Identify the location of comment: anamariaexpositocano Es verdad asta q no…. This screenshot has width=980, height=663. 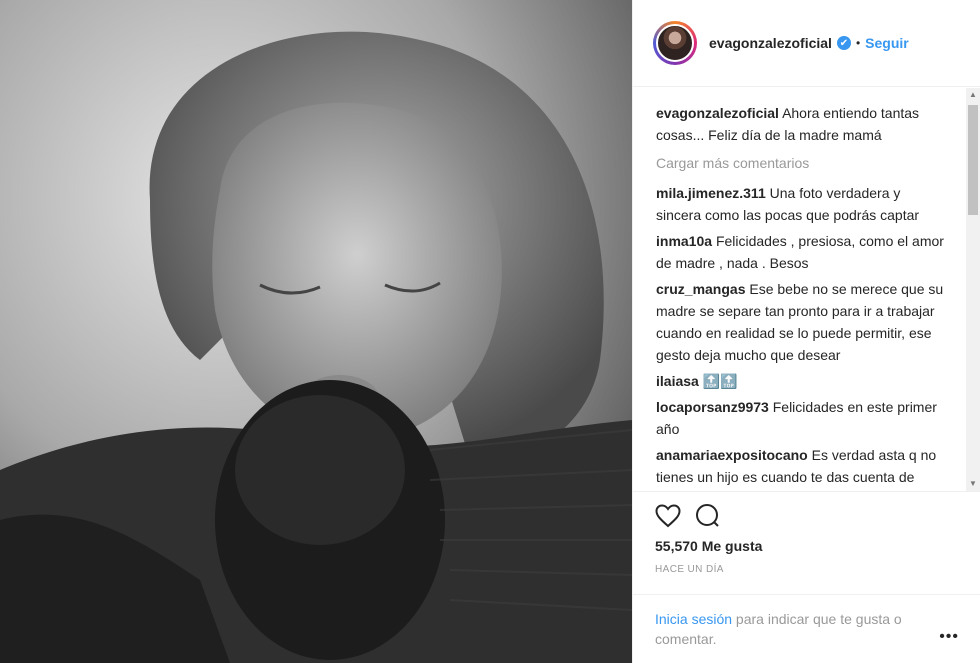
(800, 467).